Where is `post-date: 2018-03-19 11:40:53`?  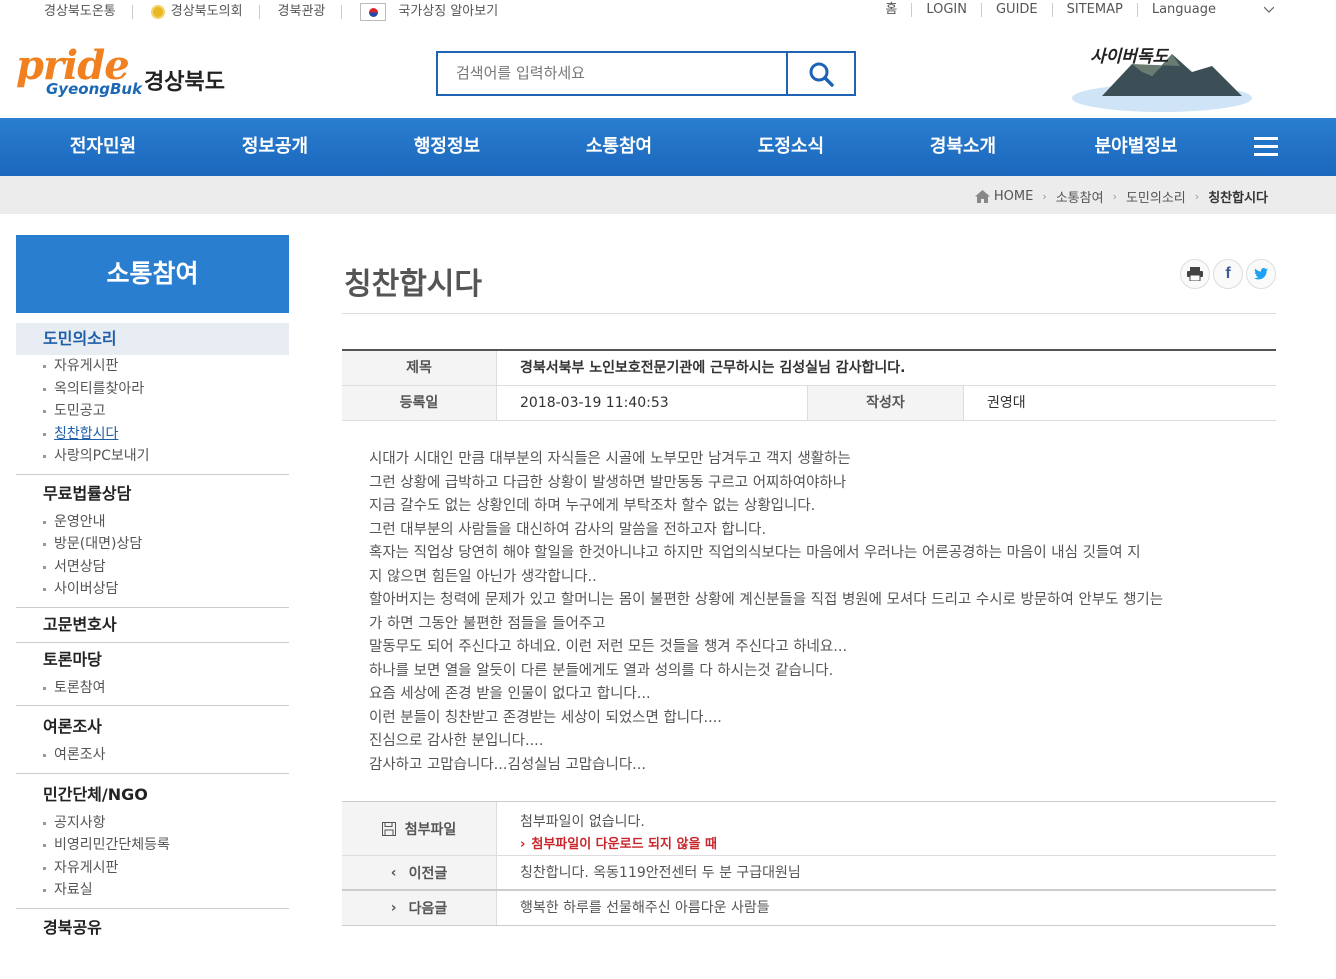 post-date: 2018-03-19 11:40:53 is located at coordinates (652, 403).